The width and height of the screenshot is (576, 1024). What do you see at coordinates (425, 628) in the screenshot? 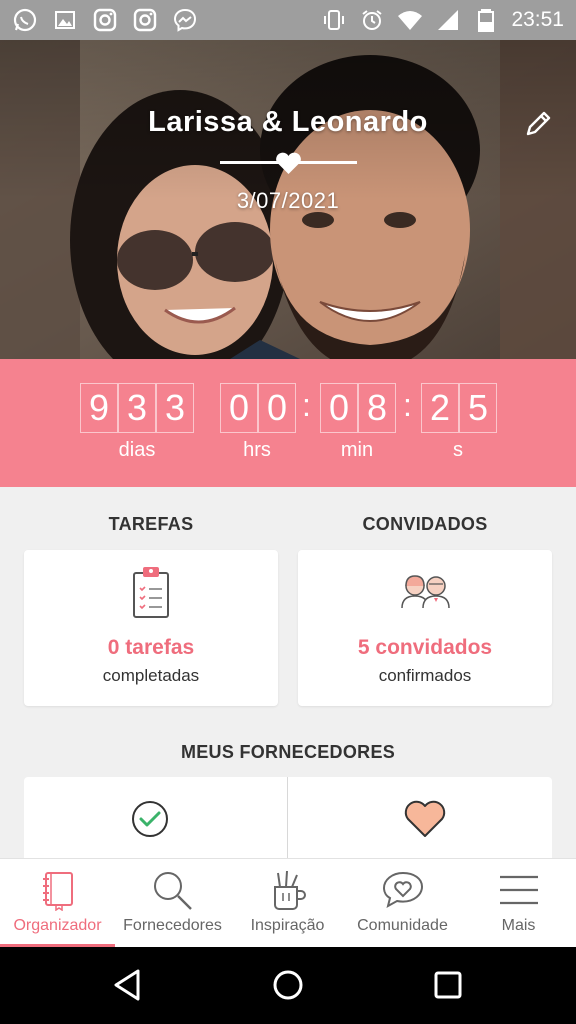
I see `guests-card: 5 convidados confirmados` at bounding box center [425, 628].